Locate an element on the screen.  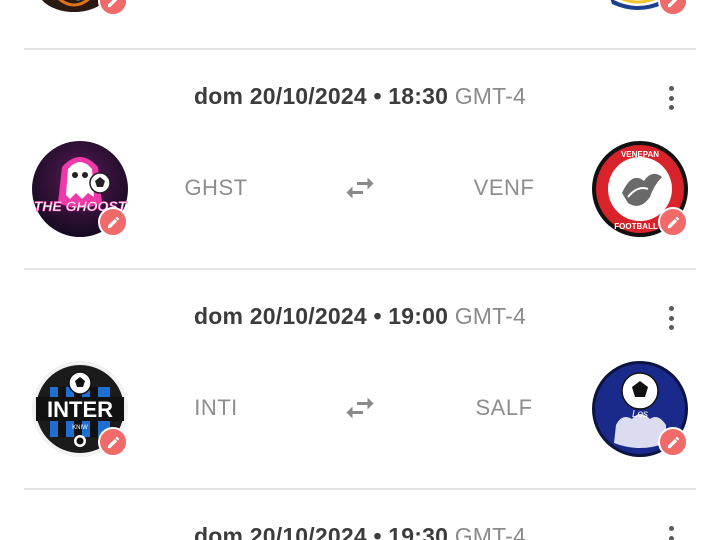
match-datetime: dom 20/10/2024 • 19:30 GMT-4 is located at coordinates (360, 531).